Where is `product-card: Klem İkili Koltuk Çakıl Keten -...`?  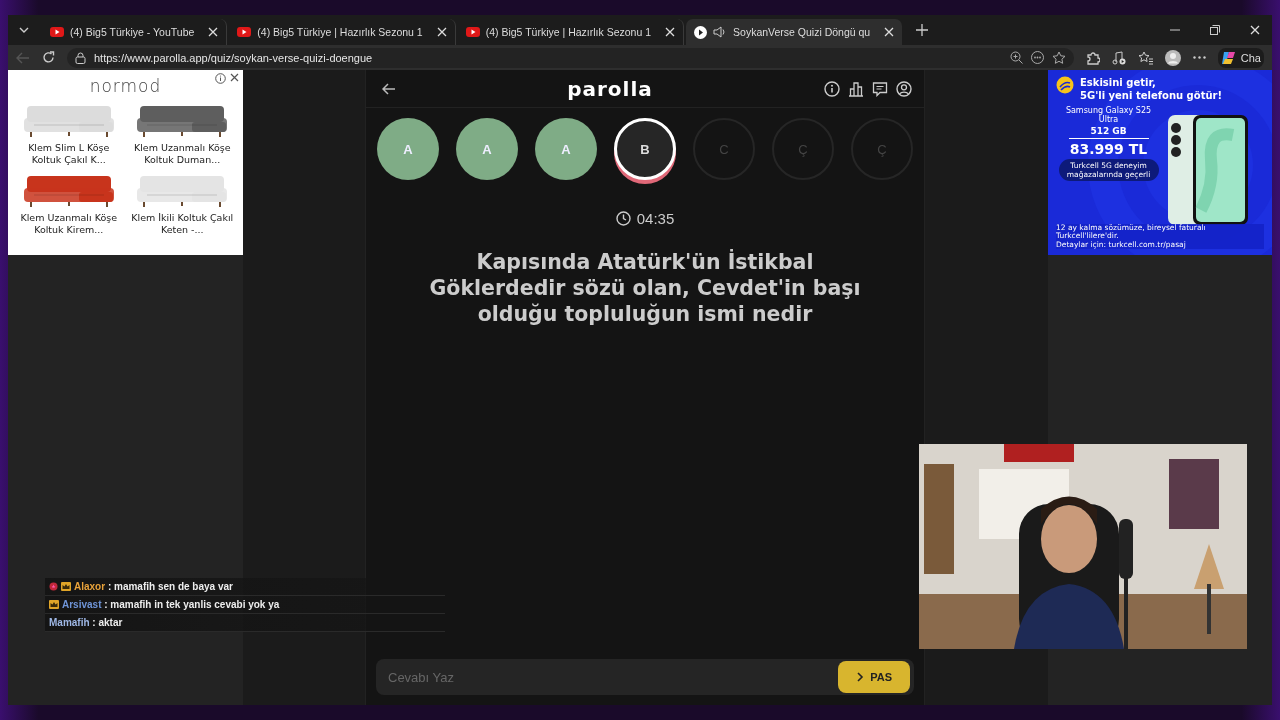 product-card: Klem İkili Koltuk Çakıl Keten -... is located at coordinates (182, 202).